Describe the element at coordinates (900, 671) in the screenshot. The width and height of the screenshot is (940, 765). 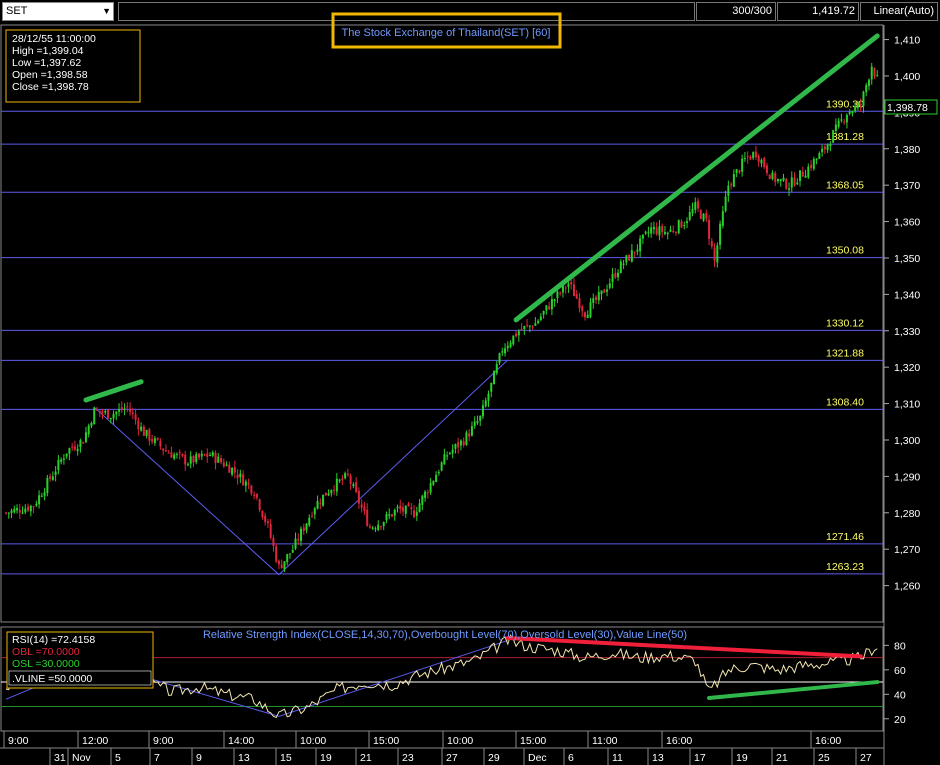
I see `rsi-tick-label: 60` at that location.